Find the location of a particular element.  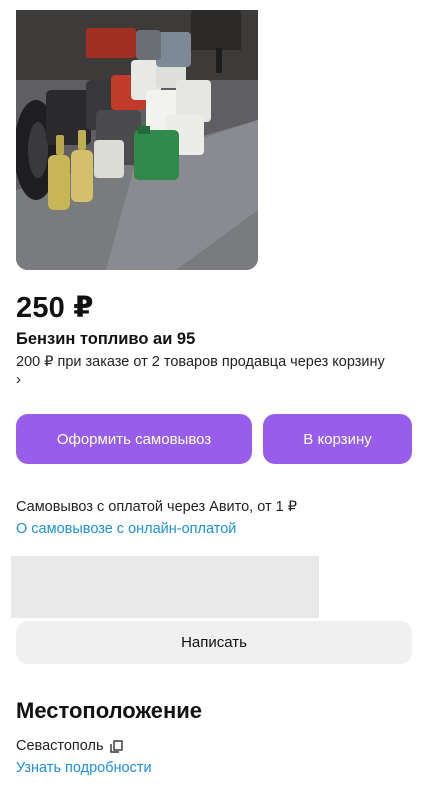

copy-icon is located at coordinates (116, 746).